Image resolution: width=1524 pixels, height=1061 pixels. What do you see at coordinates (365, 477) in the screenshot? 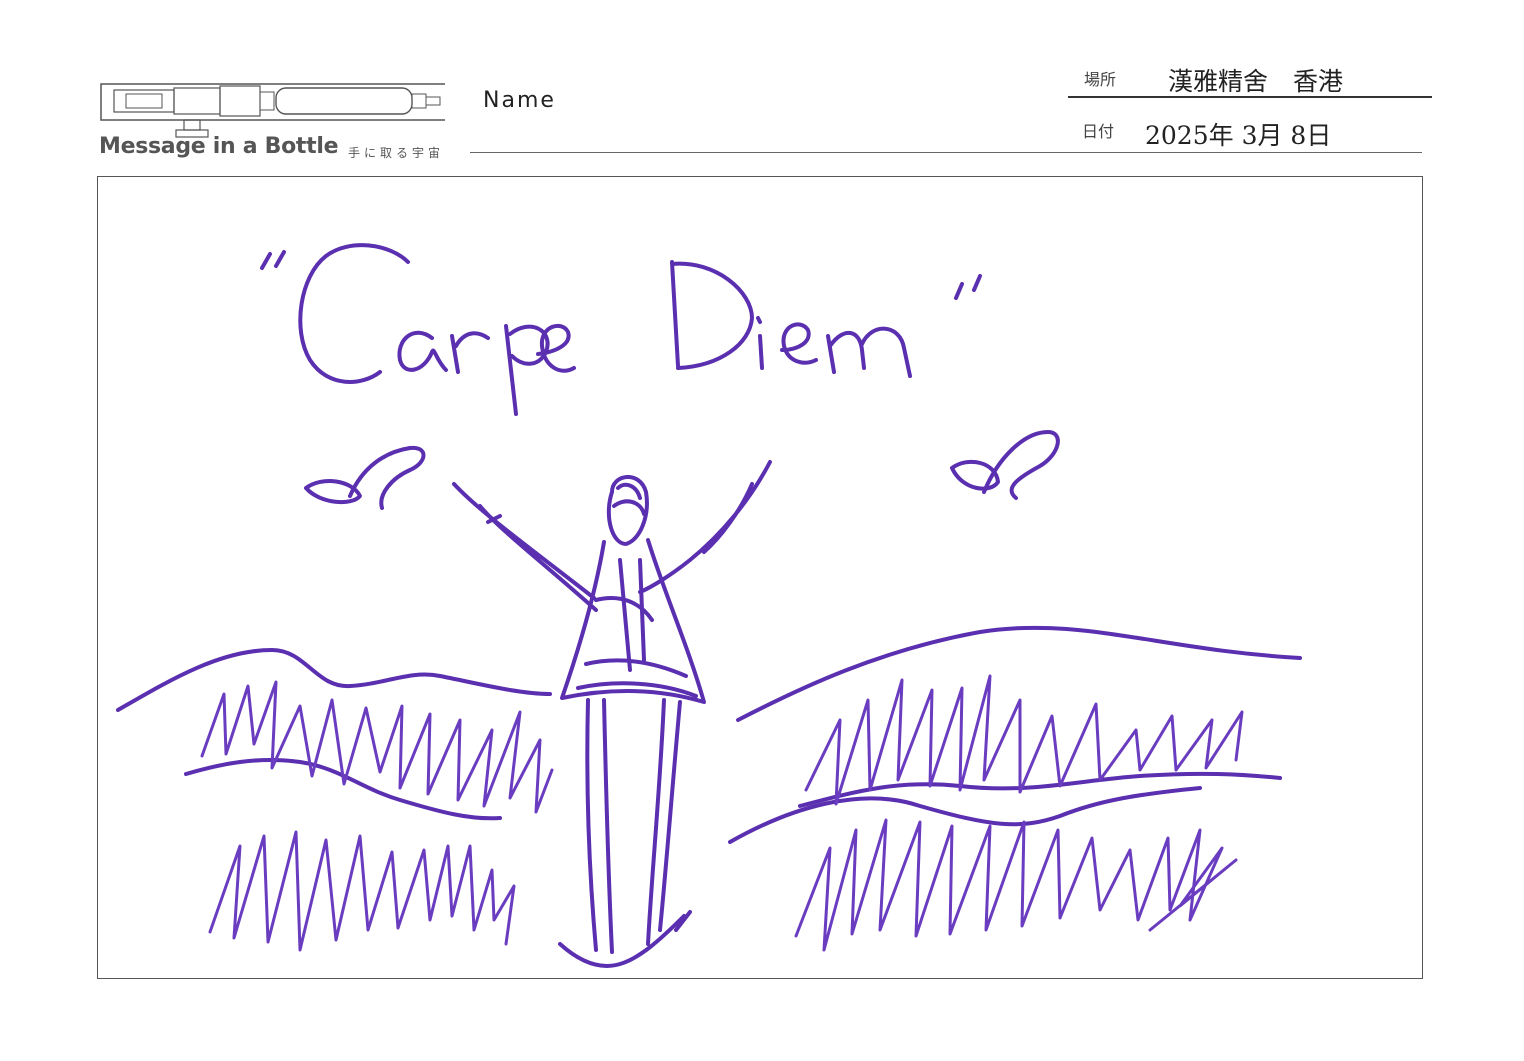
I see `left-bird-doodle` at bounding box center [365, 477].